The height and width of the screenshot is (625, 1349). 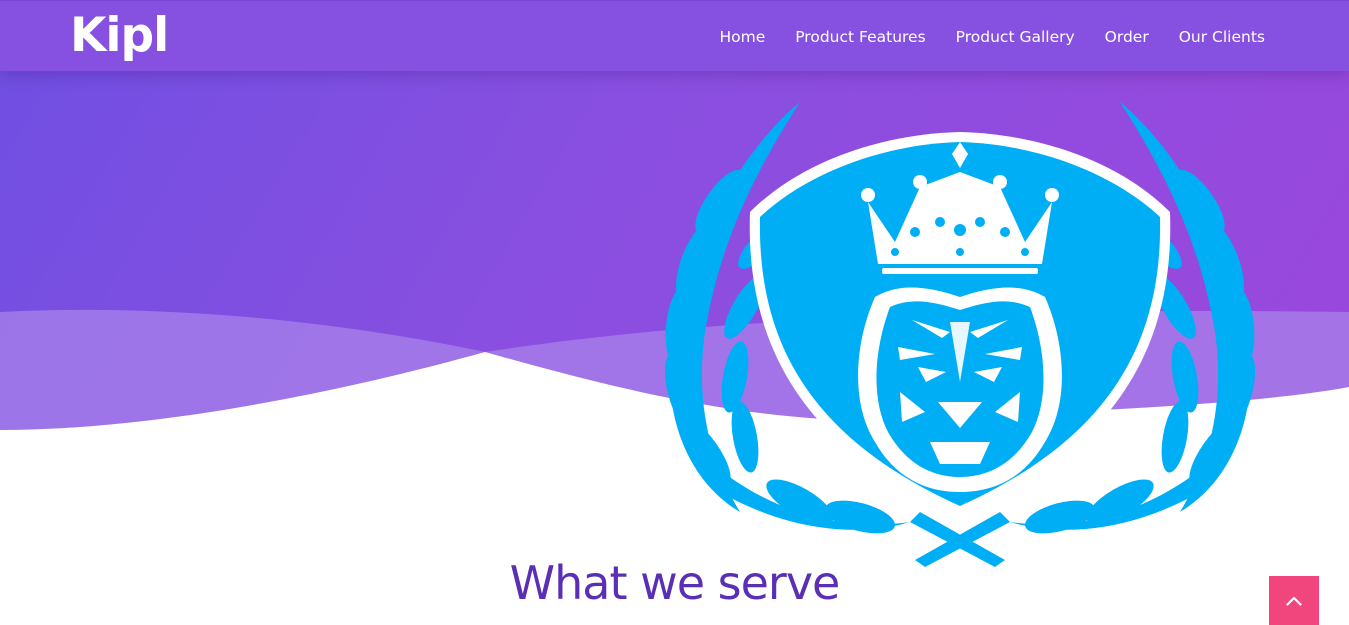 I want to click on nav-item-our-clients: Our Clients, so click(x=1222, y=37).